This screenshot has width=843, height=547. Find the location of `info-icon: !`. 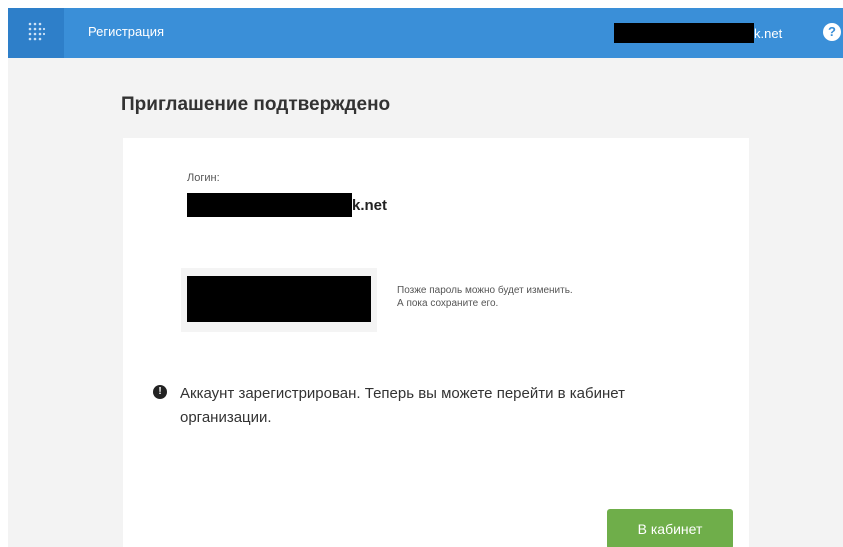

info-icon: ! is located at coordinates (160, 392).